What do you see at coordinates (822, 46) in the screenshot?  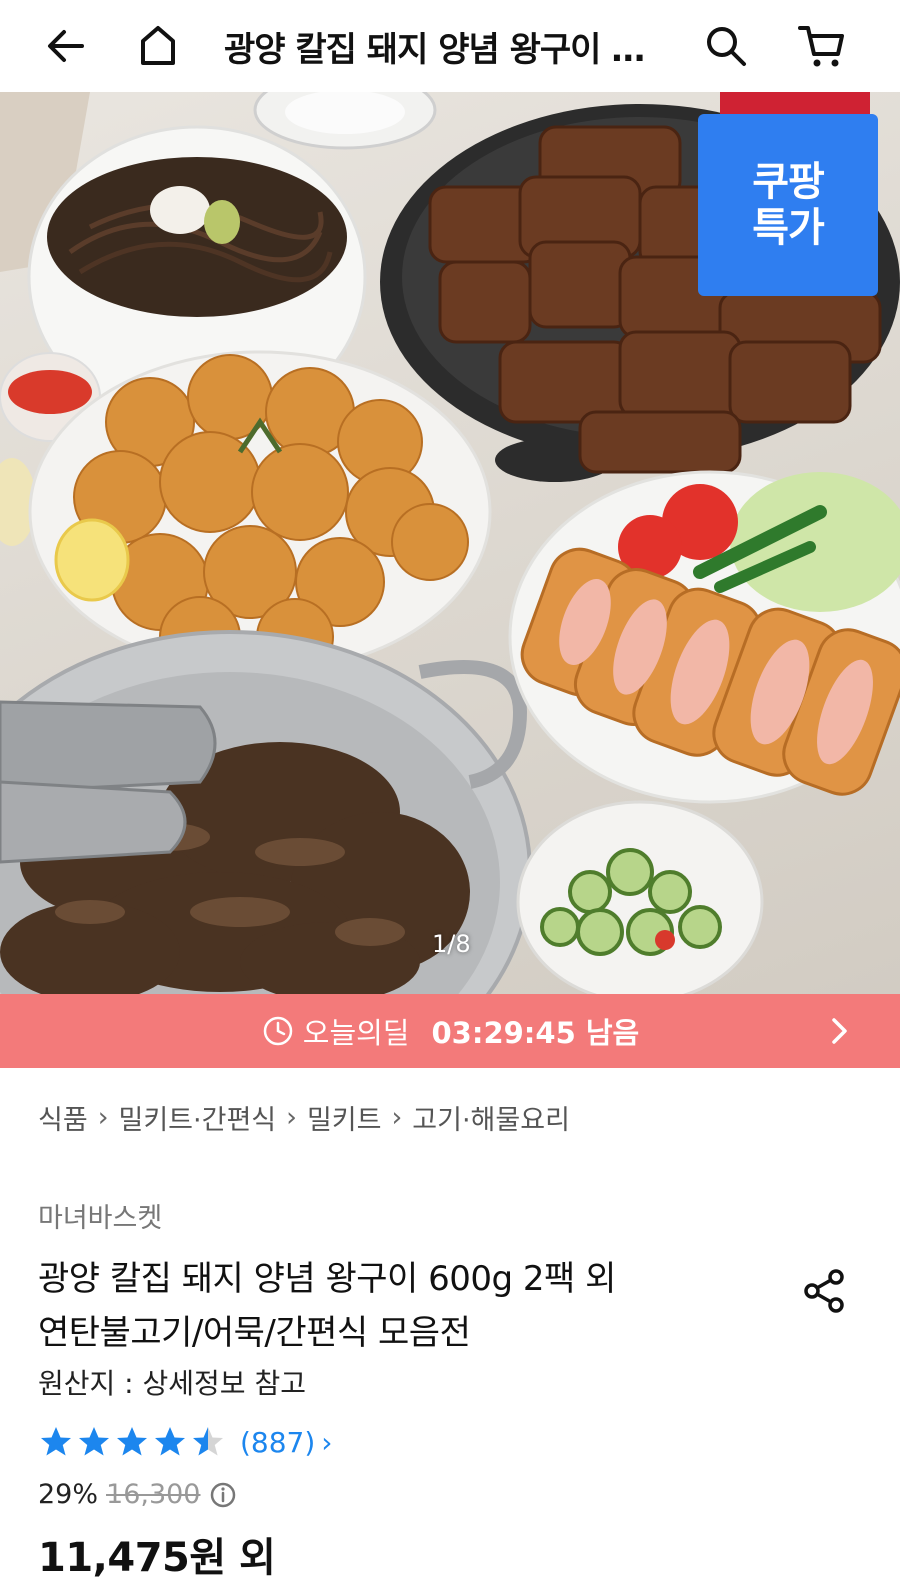 I see `cart-icon` at bounding box center [822, 46].